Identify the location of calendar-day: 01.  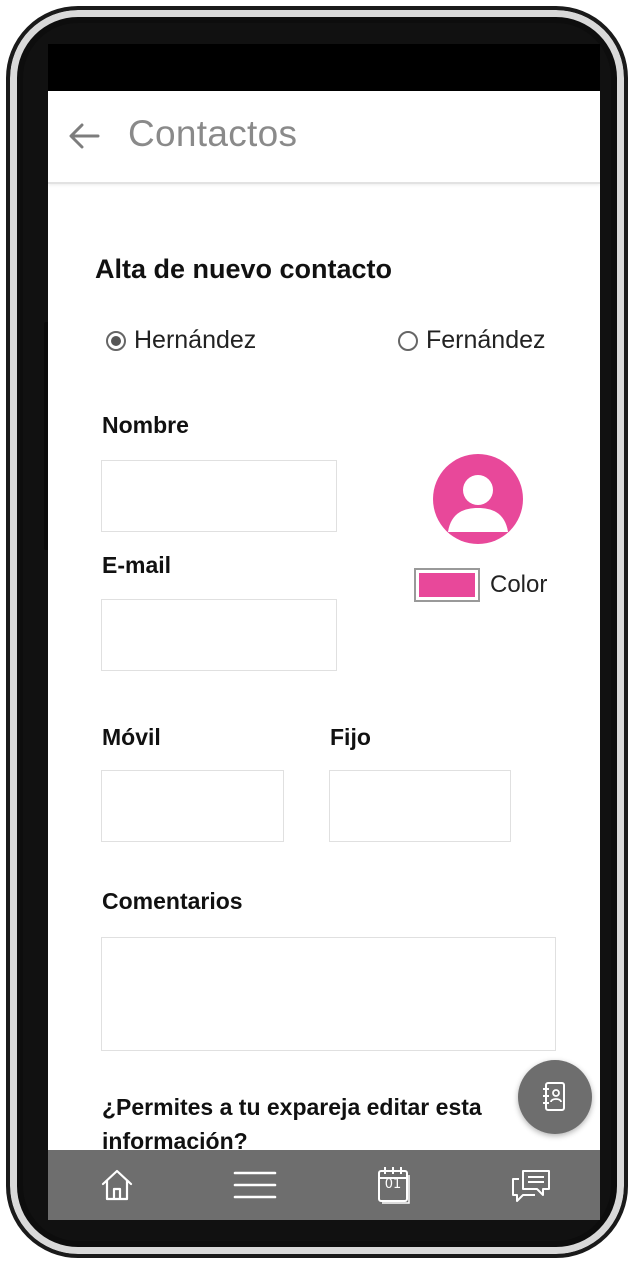
(393, 1184).